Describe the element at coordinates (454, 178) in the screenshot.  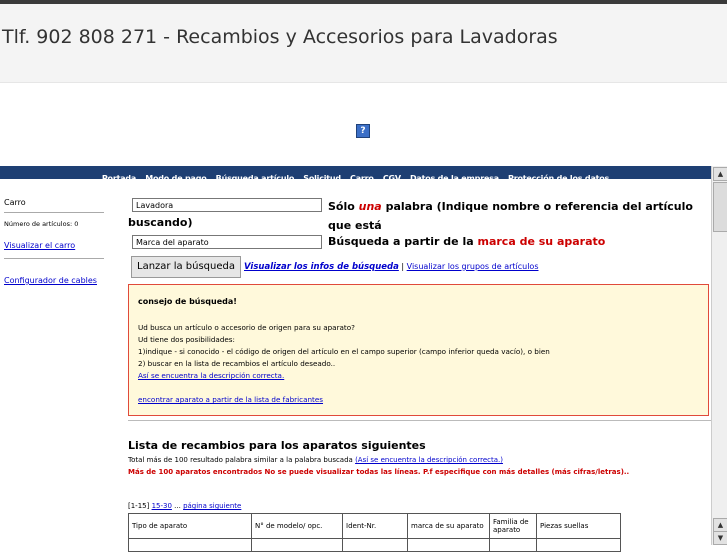
I see `nav-datos-empresa: Datos de la empresa` at that location.